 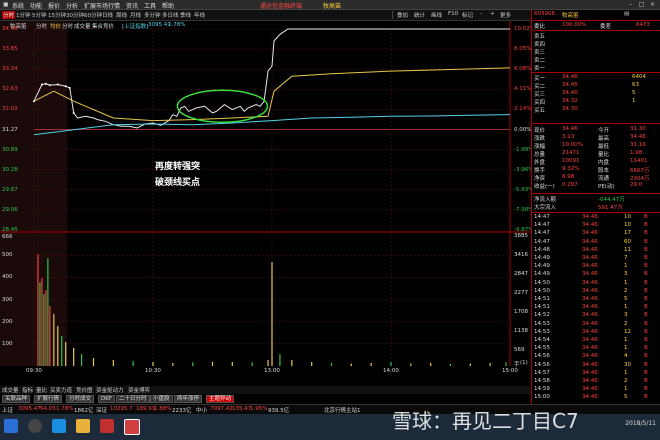 What do you see at coordinates (542, 307) in the screenshot?
I see `tick-time: 14:51` at bounding box center [542, 307].